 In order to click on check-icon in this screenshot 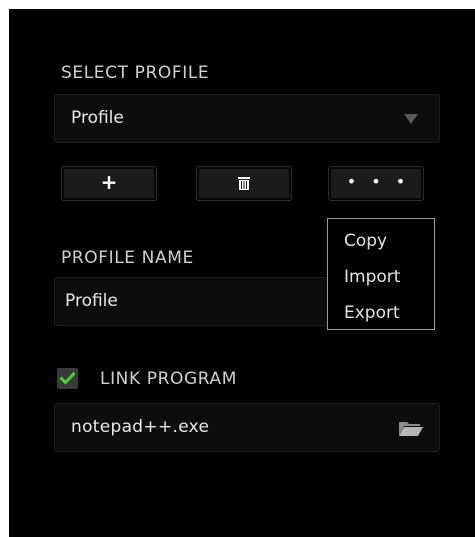, I will do `click(67, 378)`.